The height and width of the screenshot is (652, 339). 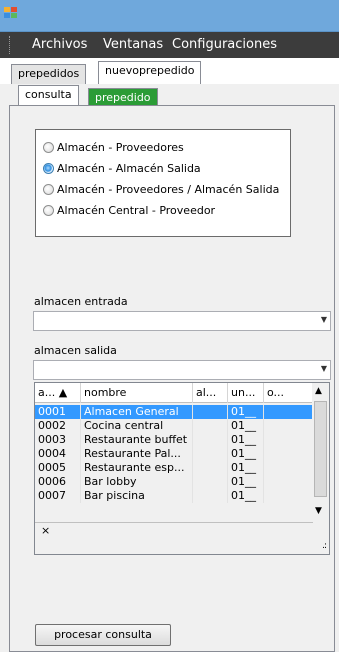 I want to click on outer-tab-strip: prepedidos nuevoprepedido, so click(x=169, y=71).